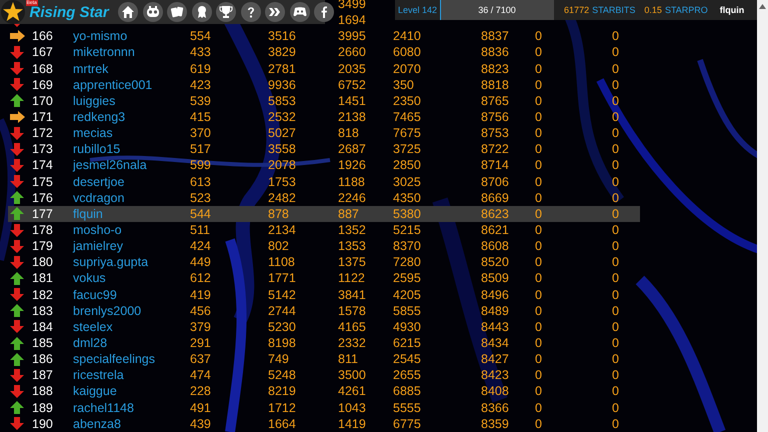 Image resolution: width=768 pixels, height=432 pixels. I want to click on username-link: miketronnn, so click(104, 52).